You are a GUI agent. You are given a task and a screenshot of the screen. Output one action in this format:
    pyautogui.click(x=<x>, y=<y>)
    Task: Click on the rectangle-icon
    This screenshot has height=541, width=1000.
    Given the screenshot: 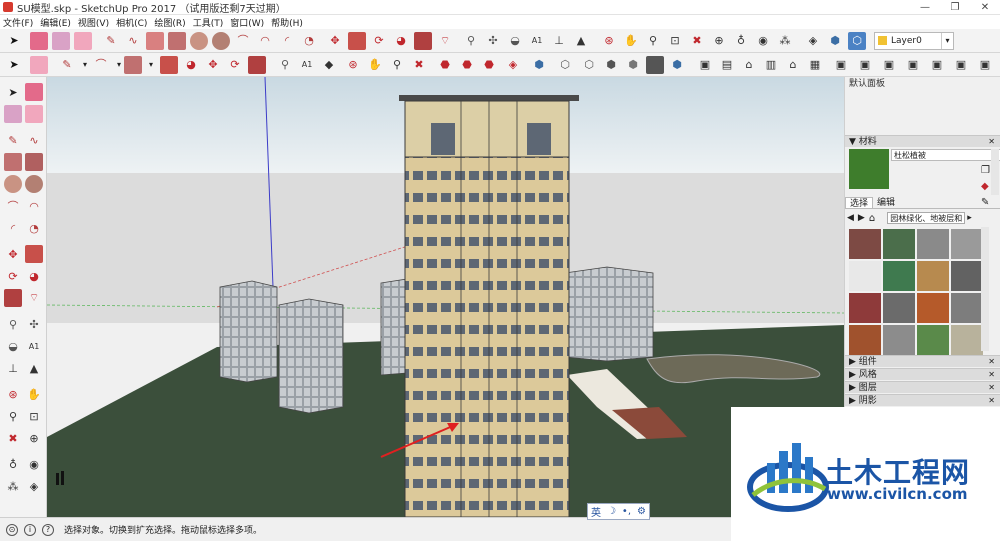 What is the action you would take?
    pyautogui.click(x=13, y=162)
    